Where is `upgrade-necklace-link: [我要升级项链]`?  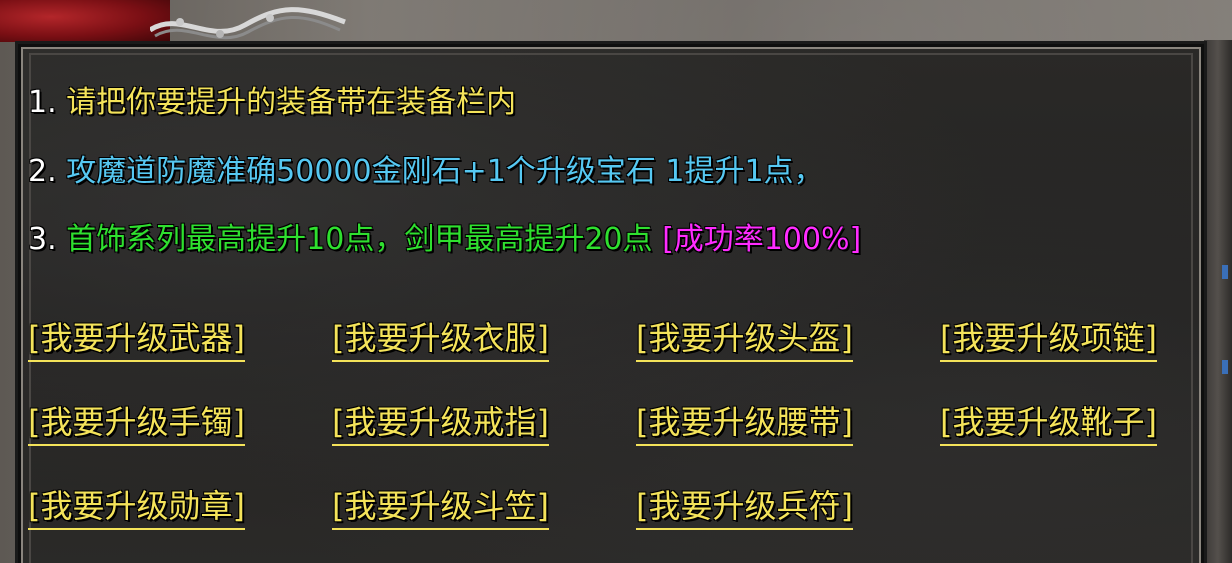 upgrade-necklace-link: [我要升级项链] is located at coordinates (1048, 340).